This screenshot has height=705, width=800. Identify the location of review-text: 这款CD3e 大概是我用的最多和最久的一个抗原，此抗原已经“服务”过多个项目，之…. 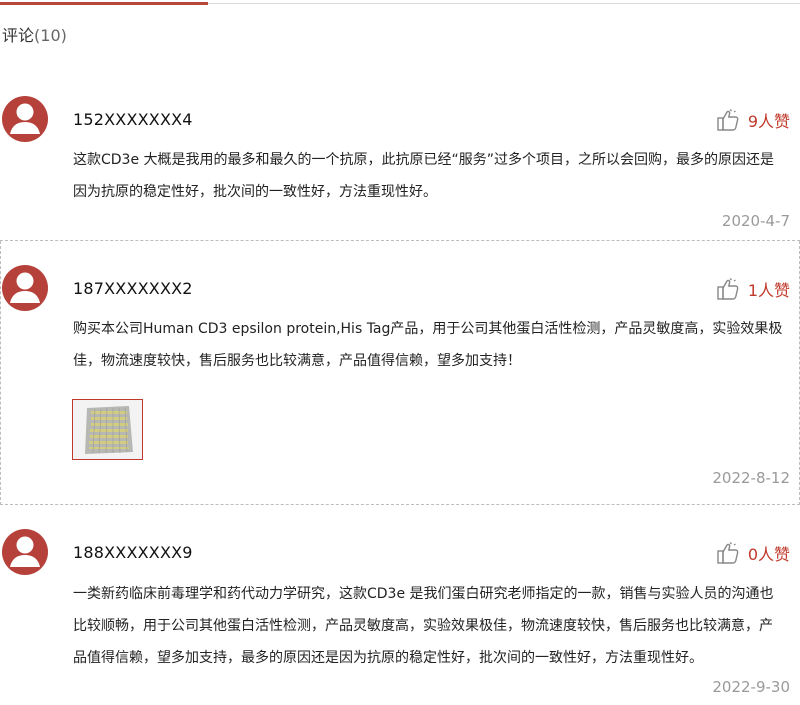
(424, 176).